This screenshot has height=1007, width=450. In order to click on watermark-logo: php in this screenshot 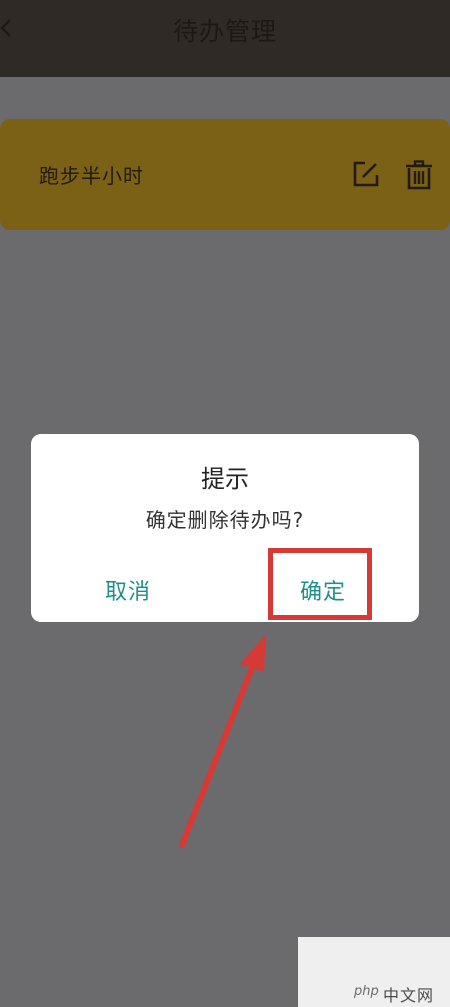, I will do `click(366, 991)`.